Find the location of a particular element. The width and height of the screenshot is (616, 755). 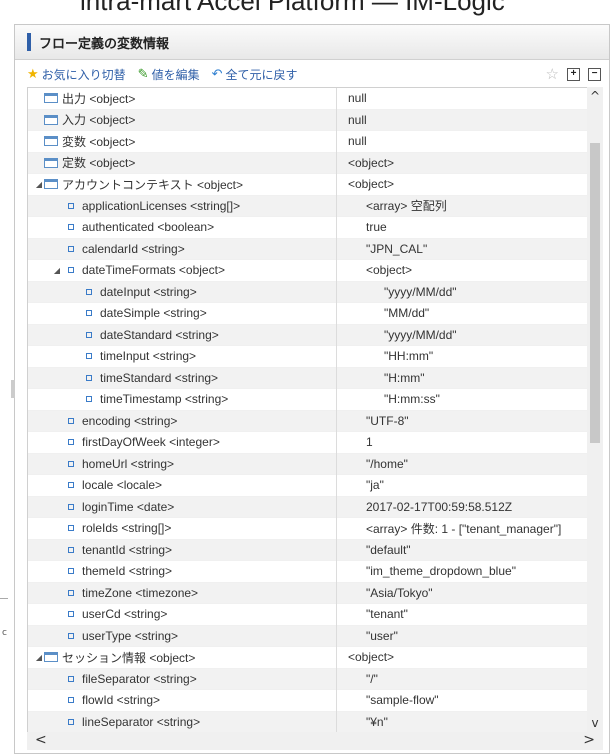

variable-name-label: dateInput <string> is located at coordinates (148, 291).